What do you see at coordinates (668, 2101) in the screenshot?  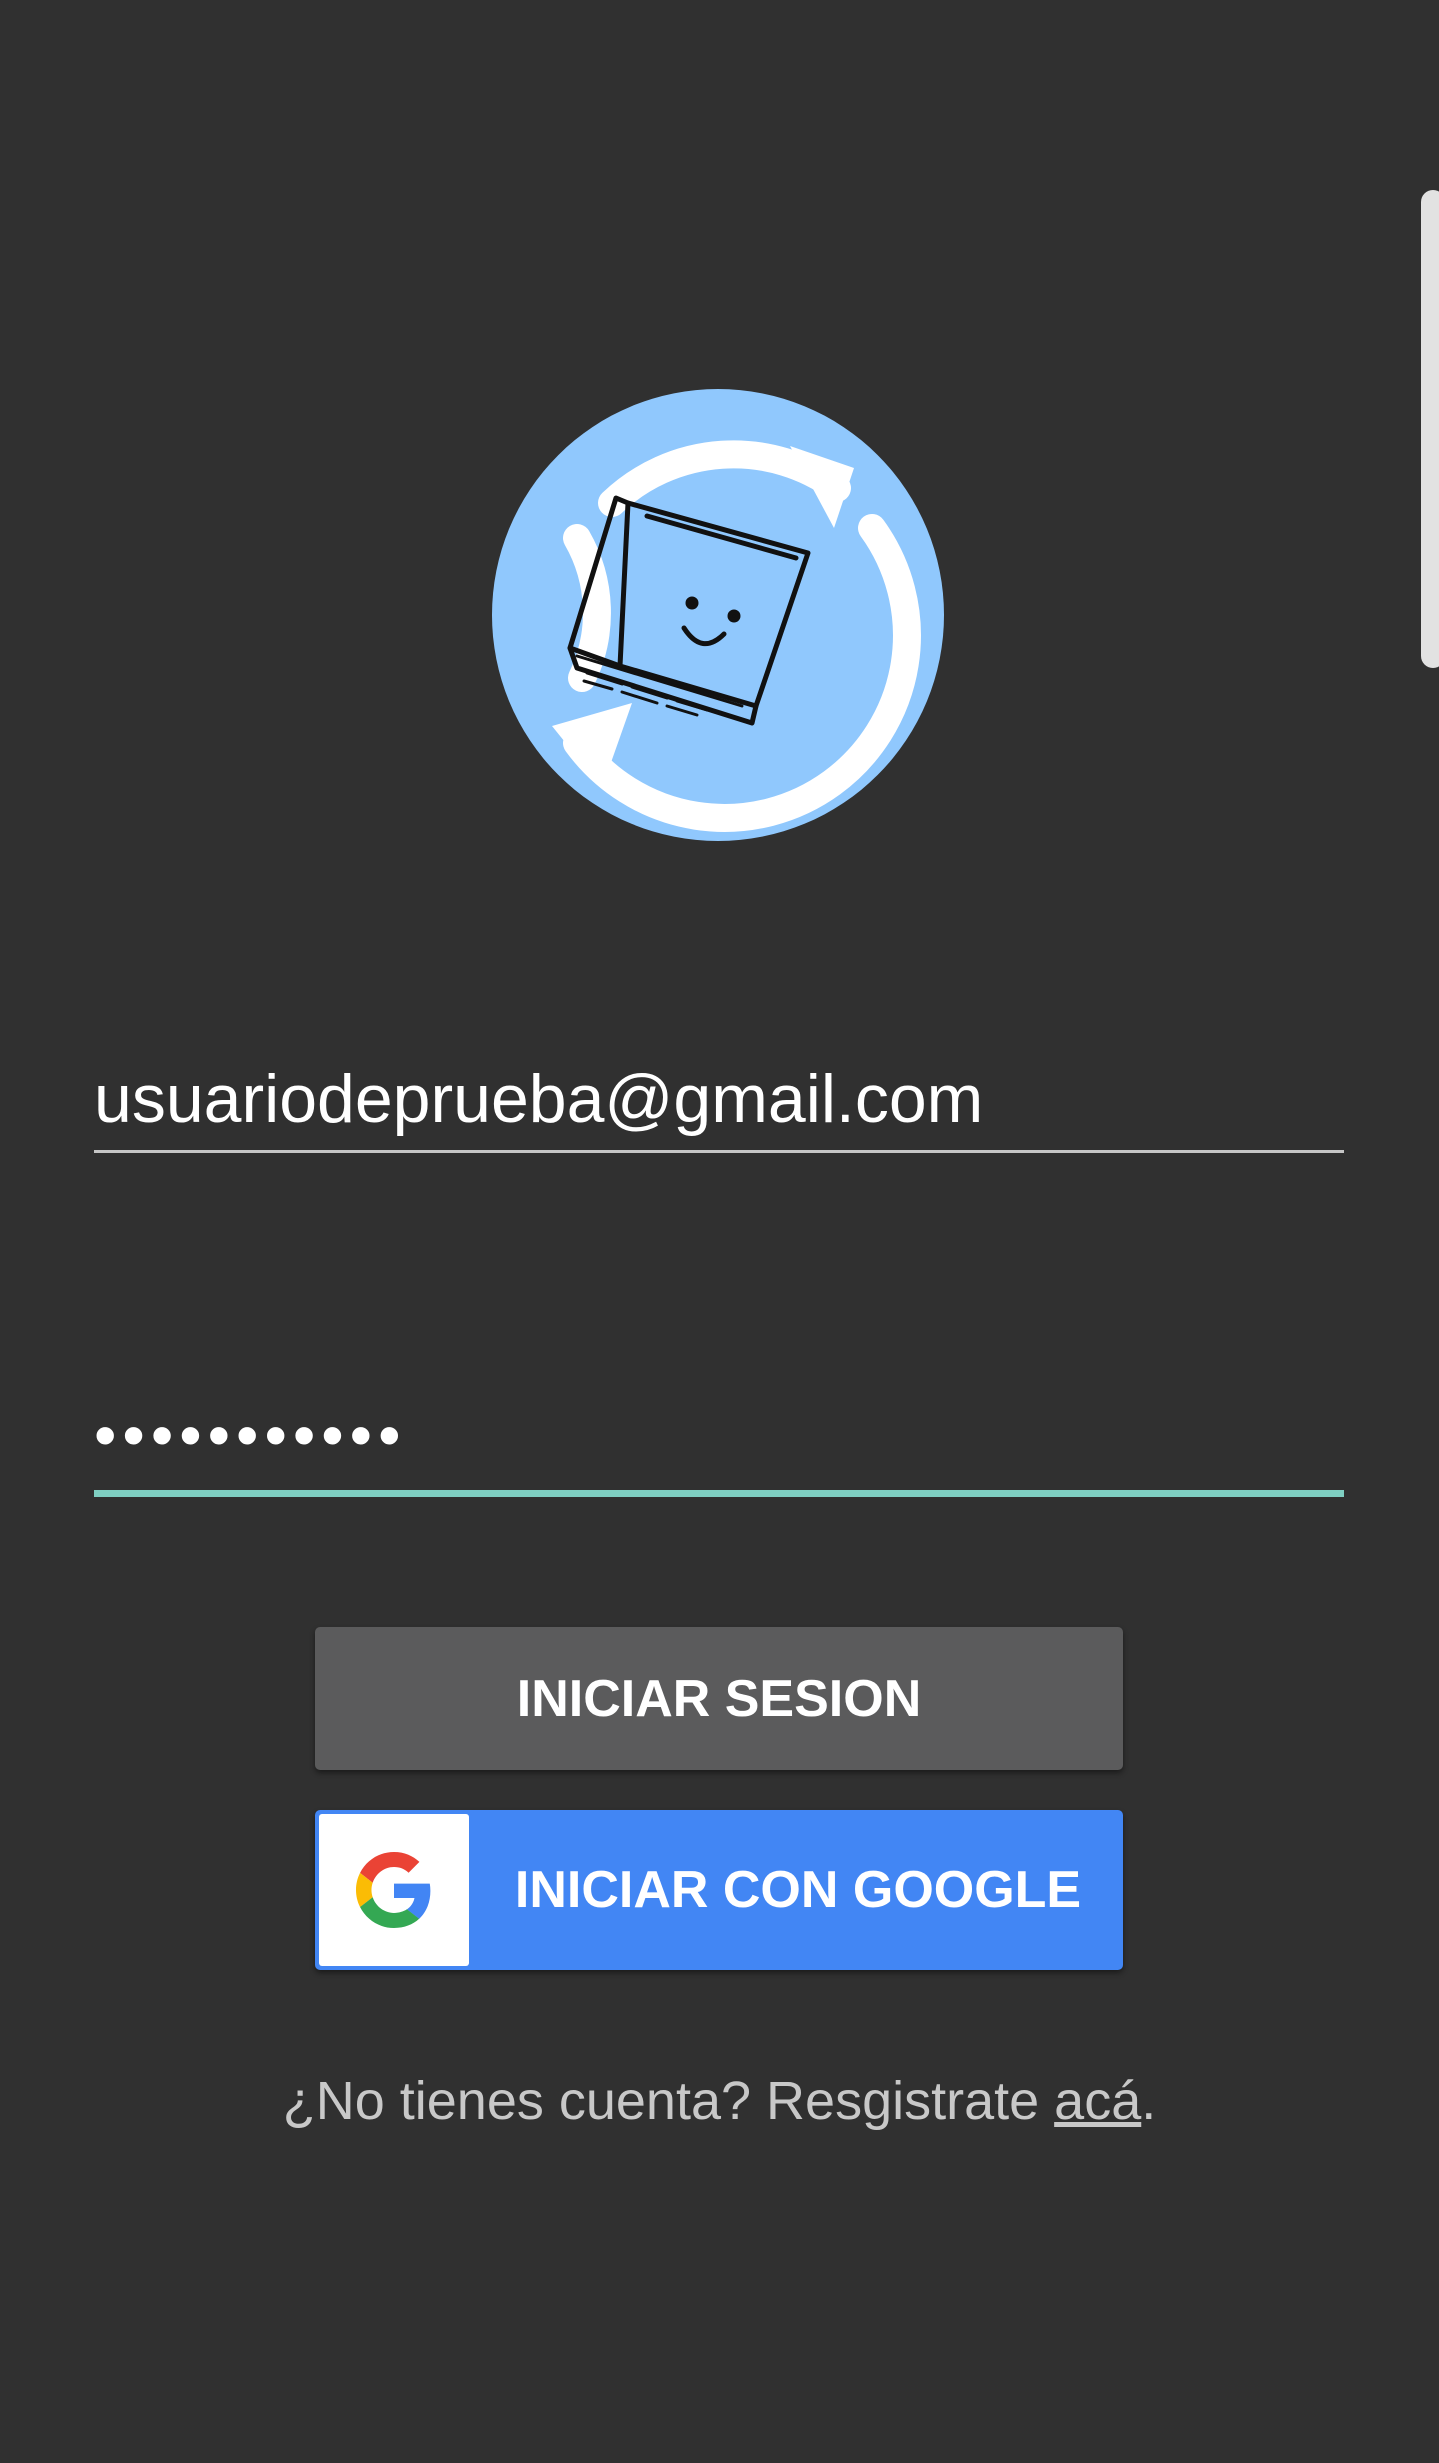 I see `register-text: ¿No tienes cuenta? Resgistrate` at bounding box center [668, 2101].